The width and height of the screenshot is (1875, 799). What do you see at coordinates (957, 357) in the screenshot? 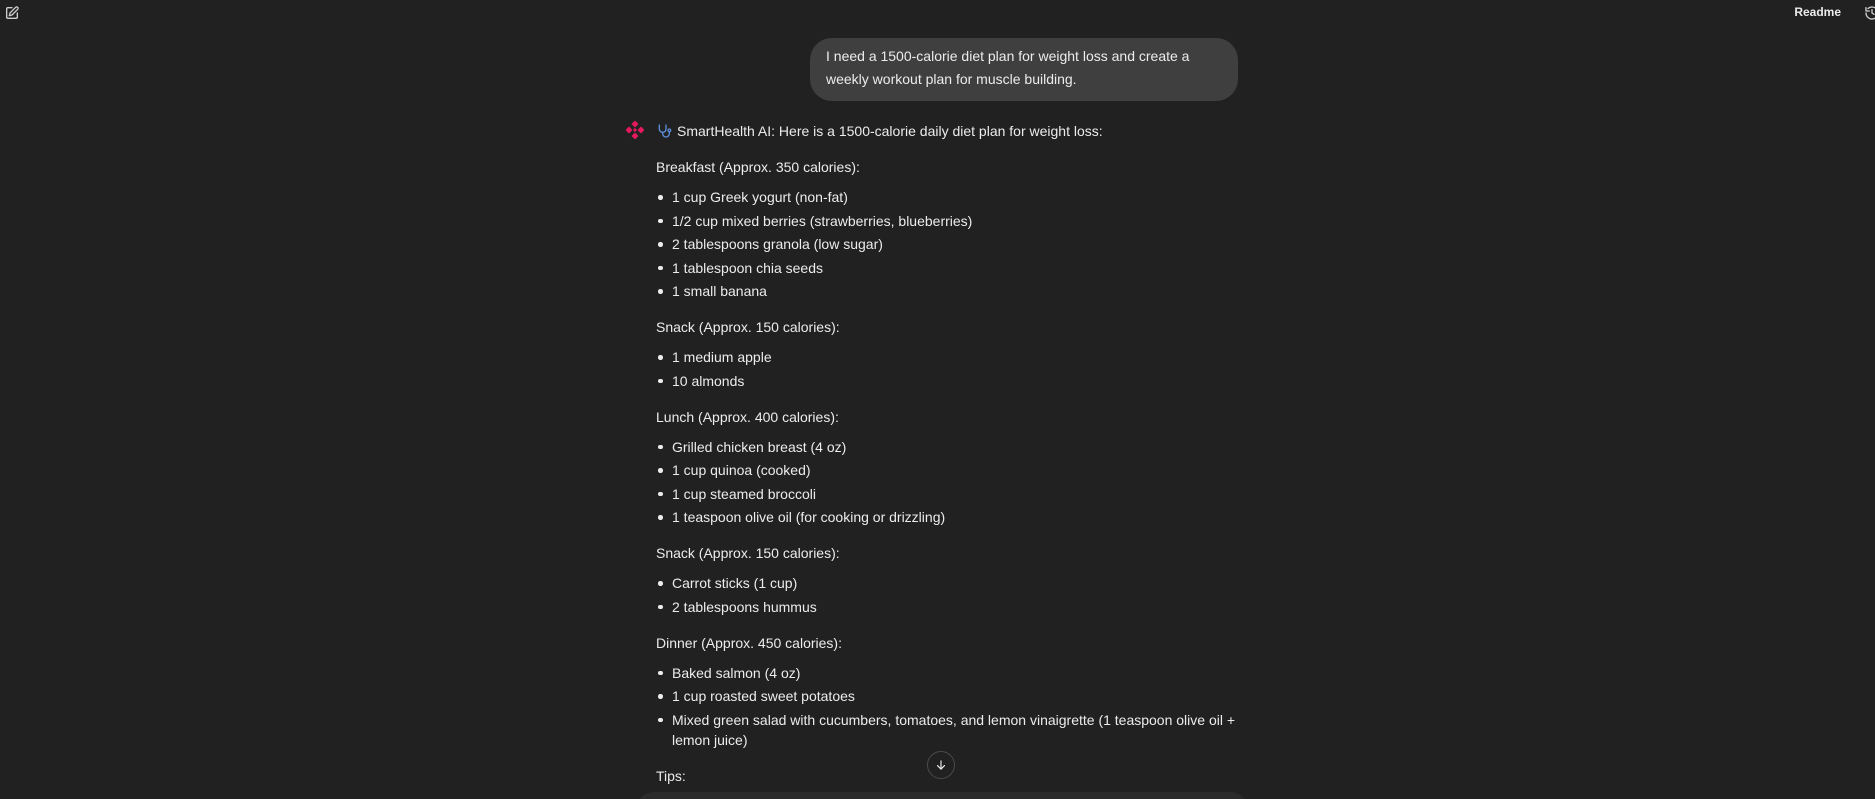
I see `list-item: 1 medium apple` at bounding box center [957, 357].